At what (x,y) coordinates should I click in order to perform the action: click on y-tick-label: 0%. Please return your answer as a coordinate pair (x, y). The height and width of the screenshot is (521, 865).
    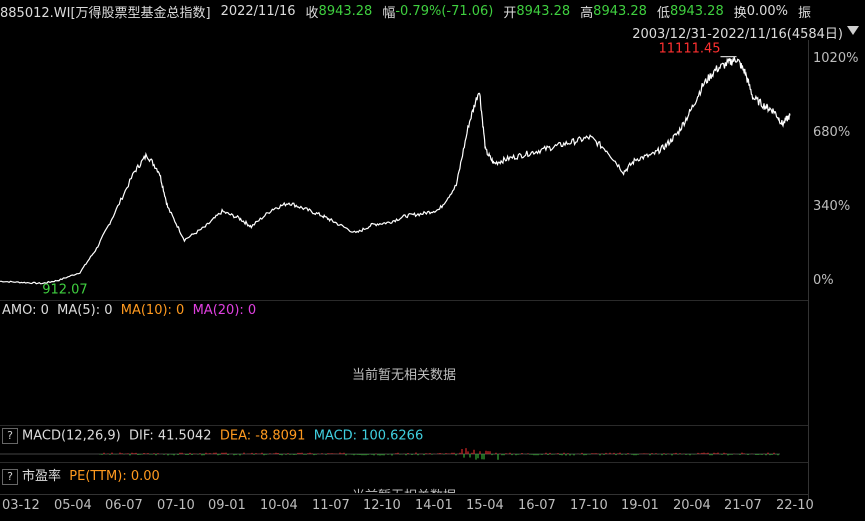
    Looking at the image, I should click on (823, 280).